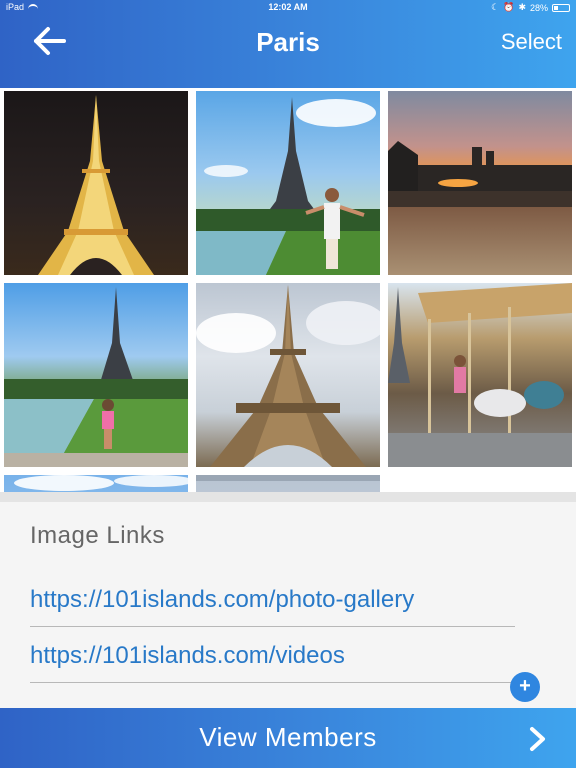  I want to click on sunset-image, so click(480, 174).